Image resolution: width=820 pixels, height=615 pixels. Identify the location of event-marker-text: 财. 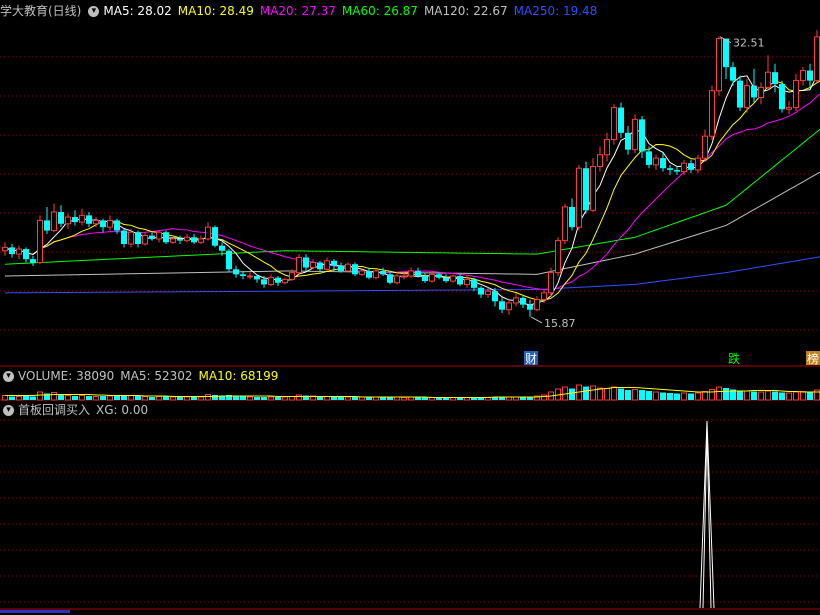
(531, 359).